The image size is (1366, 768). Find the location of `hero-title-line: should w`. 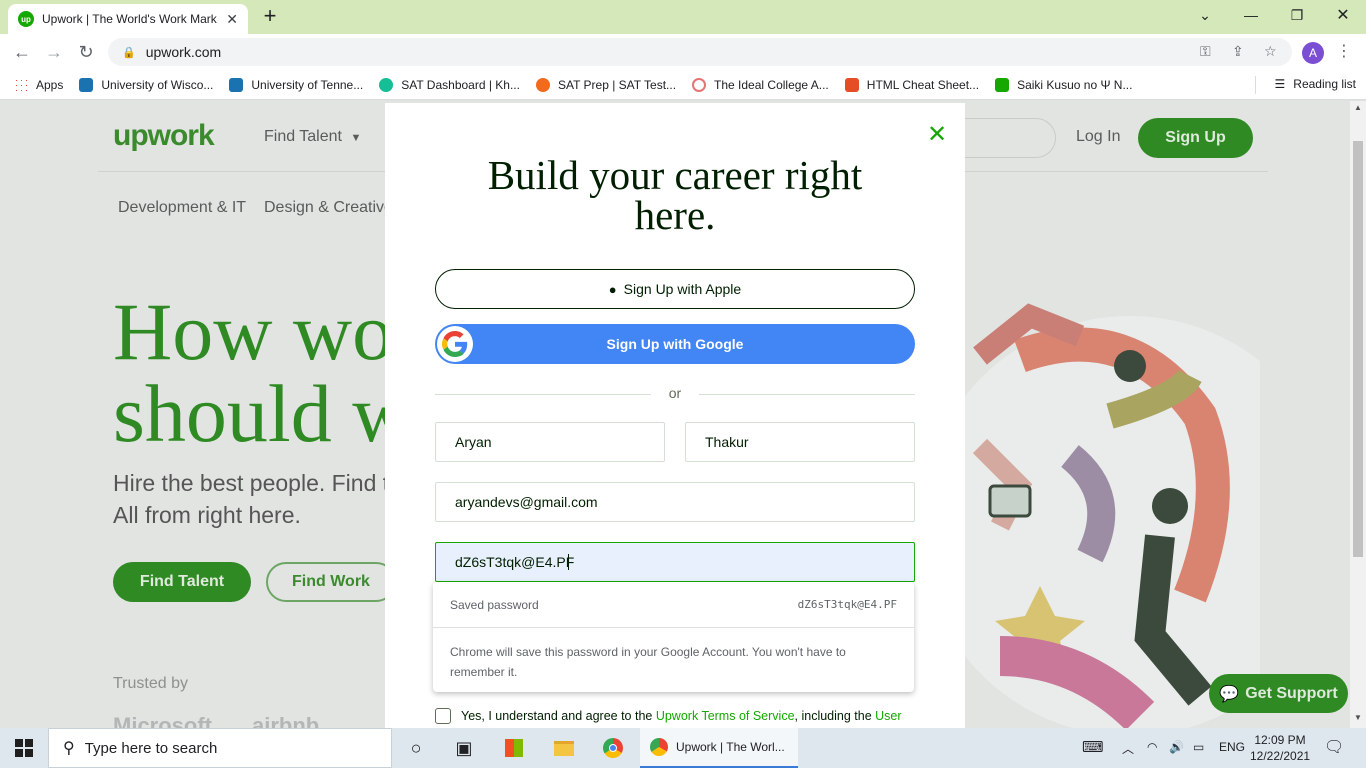

hero-title-line: should w is located at coordinates (262, 413).